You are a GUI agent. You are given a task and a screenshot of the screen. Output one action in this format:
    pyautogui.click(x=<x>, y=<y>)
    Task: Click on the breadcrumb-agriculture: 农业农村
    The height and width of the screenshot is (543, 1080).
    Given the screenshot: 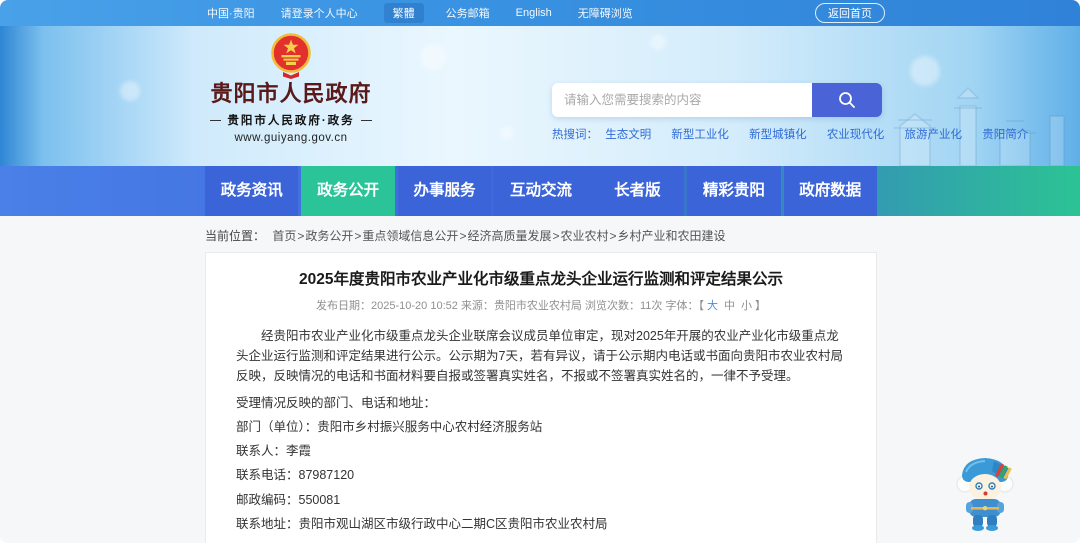 What is the action you would take?
    pyautogui.click(x=584, y=236)
    